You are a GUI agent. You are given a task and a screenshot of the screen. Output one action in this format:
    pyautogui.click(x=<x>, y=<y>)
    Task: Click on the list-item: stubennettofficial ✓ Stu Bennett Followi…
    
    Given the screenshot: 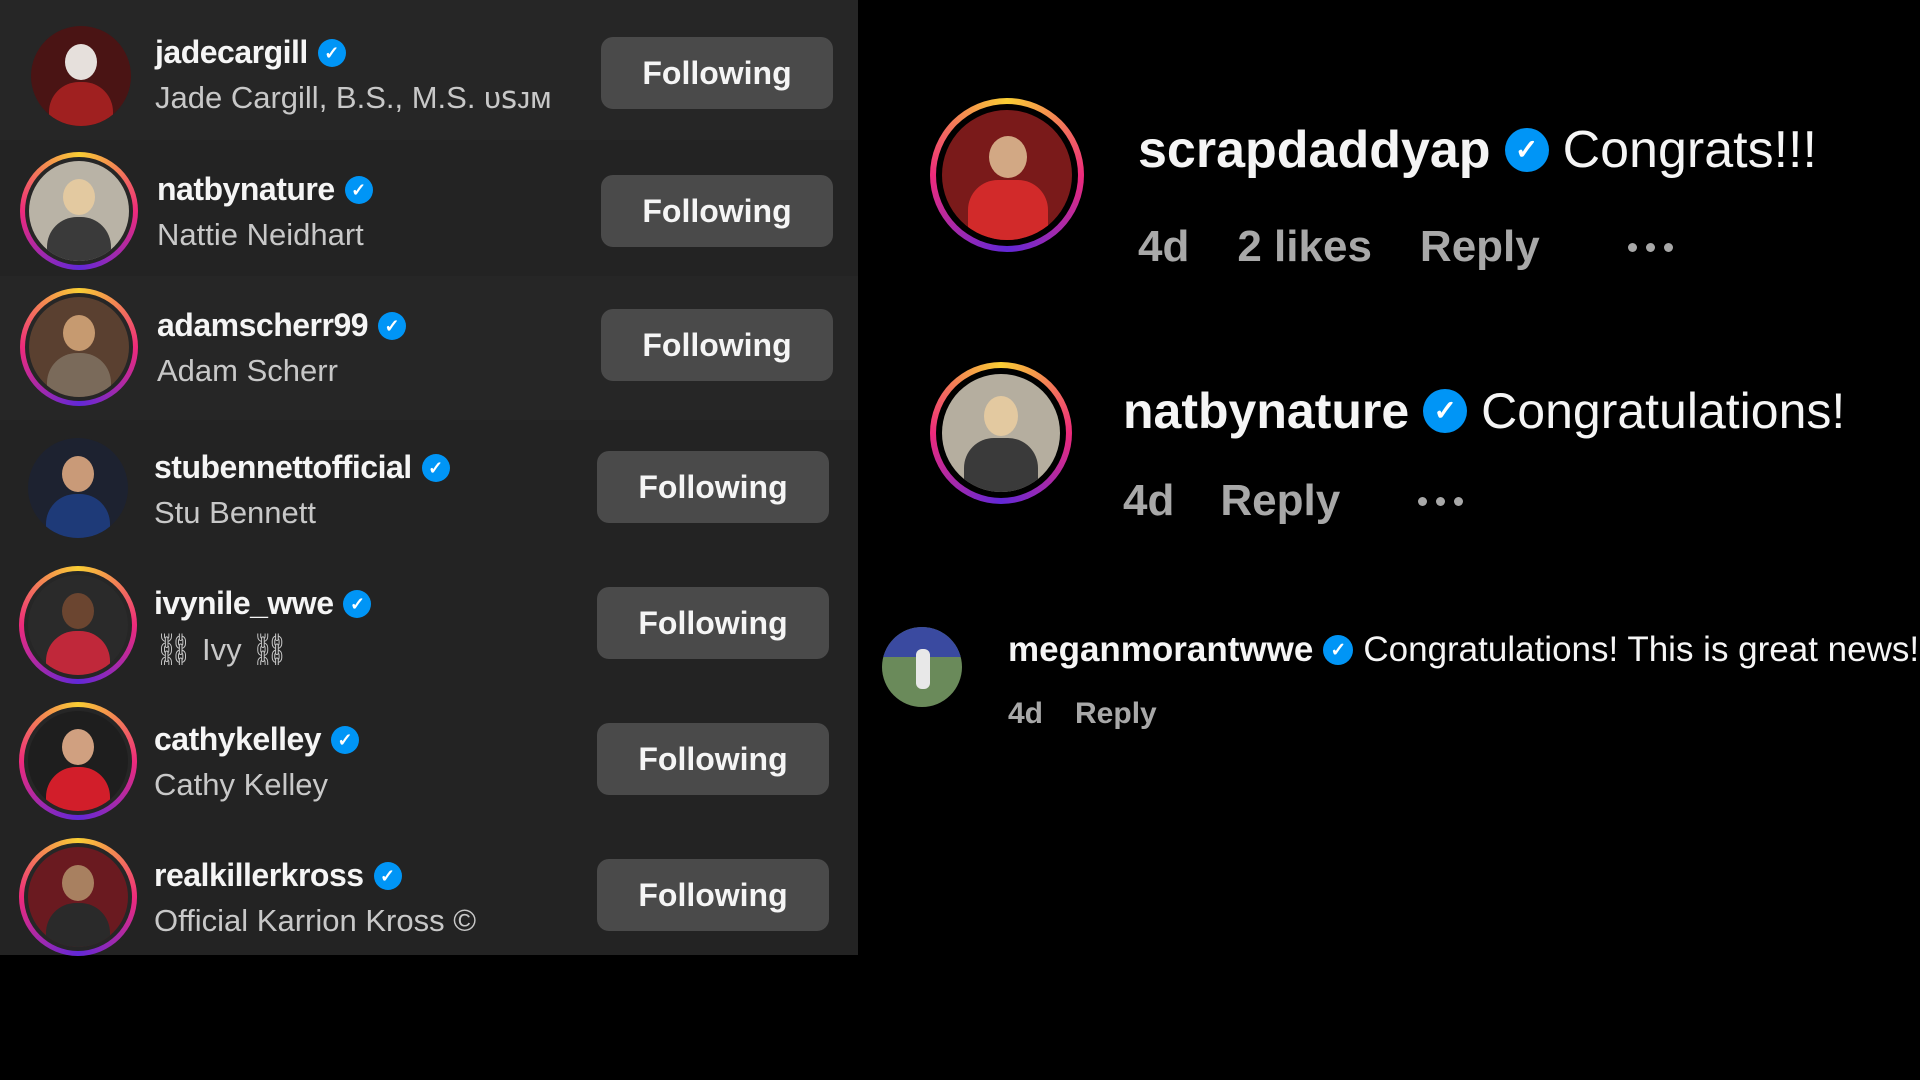 What is the action you would take?
    pyautogui.click(x=429, y=488)
    